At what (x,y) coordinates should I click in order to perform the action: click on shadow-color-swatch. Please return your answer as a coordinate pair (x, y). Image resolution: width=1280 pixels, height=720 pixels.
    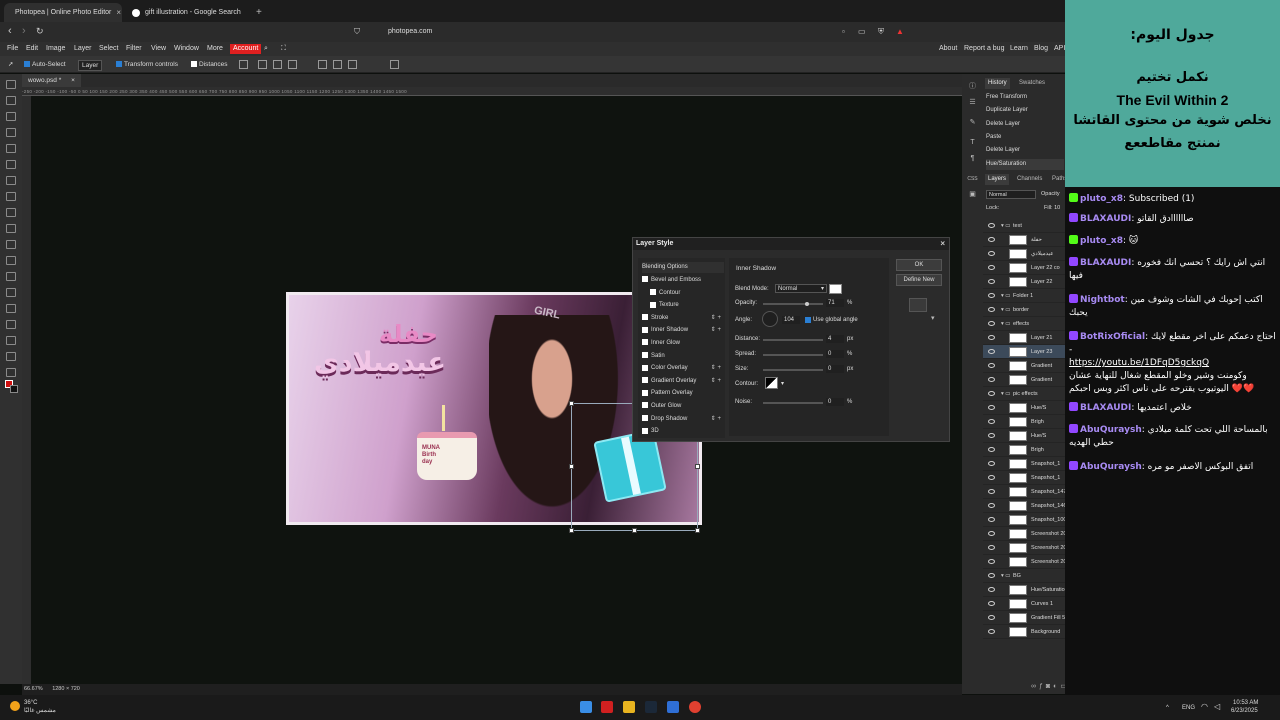
    Looking at the image, I should click on (835, 289).